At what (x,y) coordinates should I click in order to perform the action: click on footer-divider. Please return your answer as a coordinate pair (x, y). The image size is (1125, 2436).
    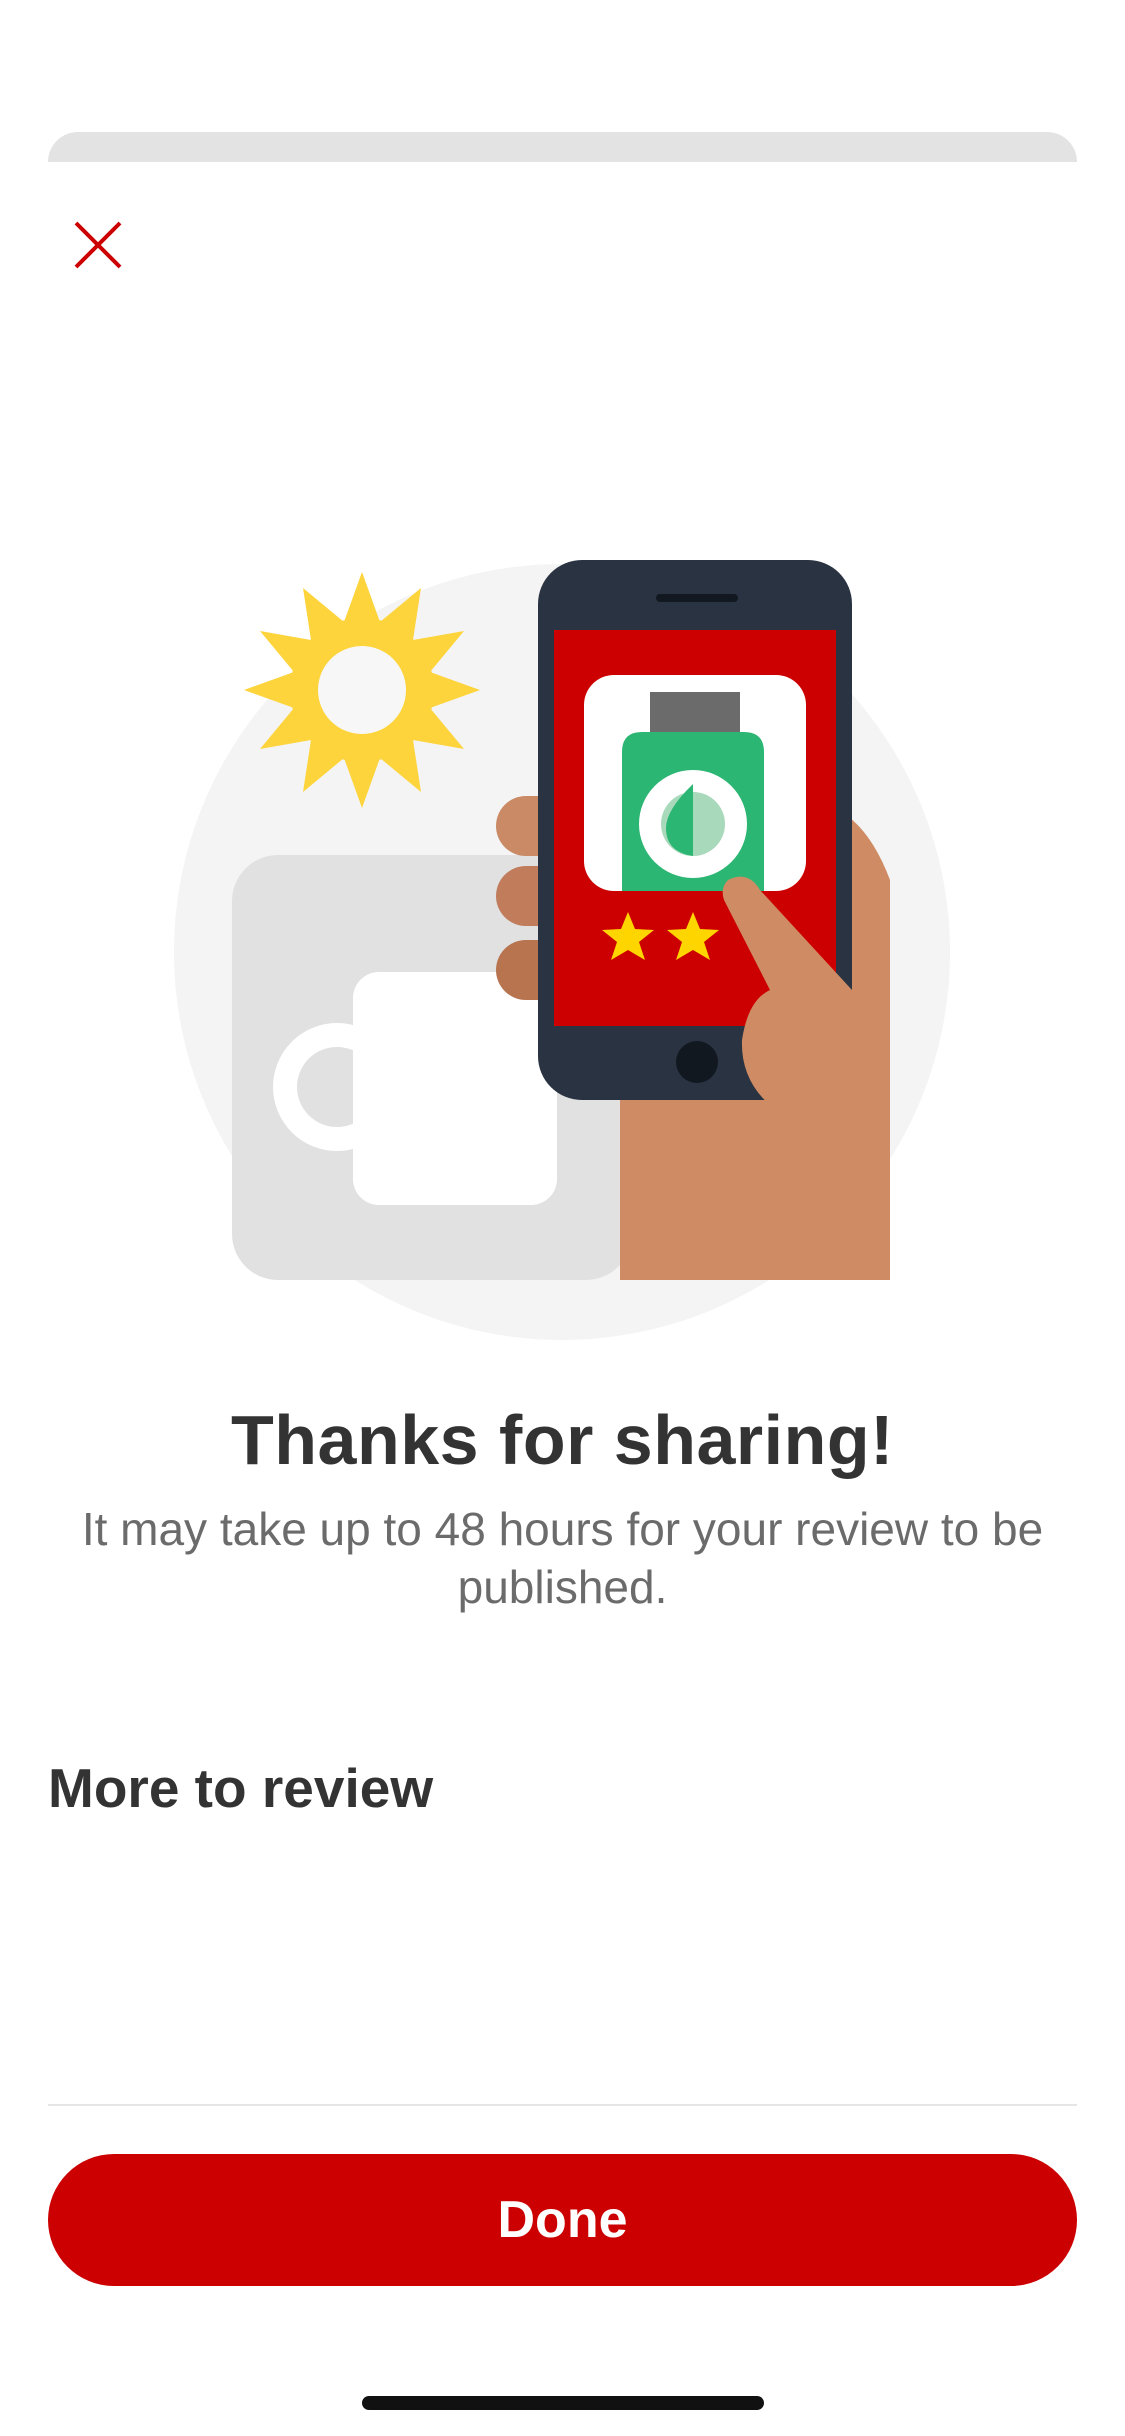
    Looking at the image, I should click on (562, 2105).